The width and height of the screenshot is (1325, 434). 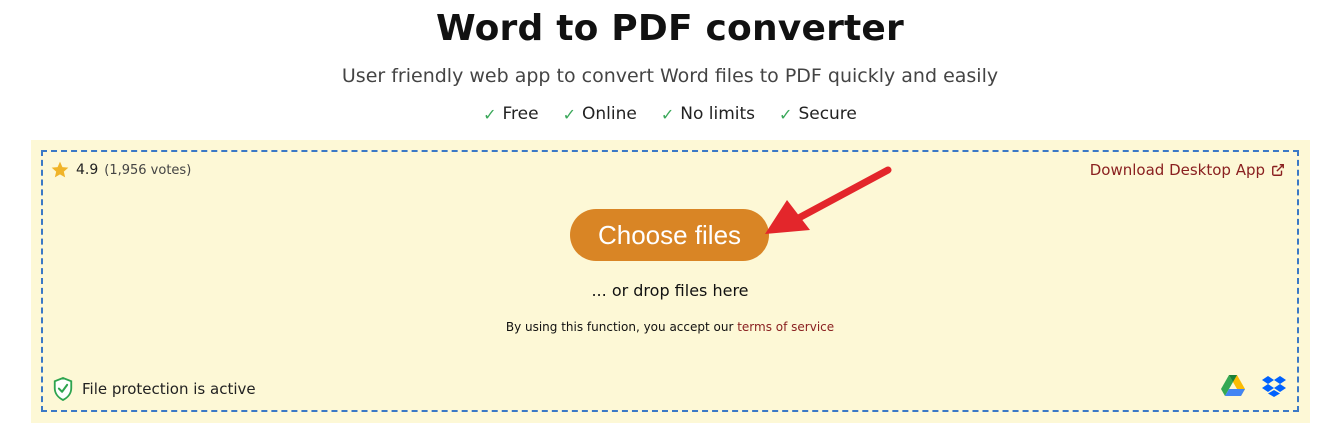 I want to click on terms-of-service-link: terms of service, so click(x=785, y=327).